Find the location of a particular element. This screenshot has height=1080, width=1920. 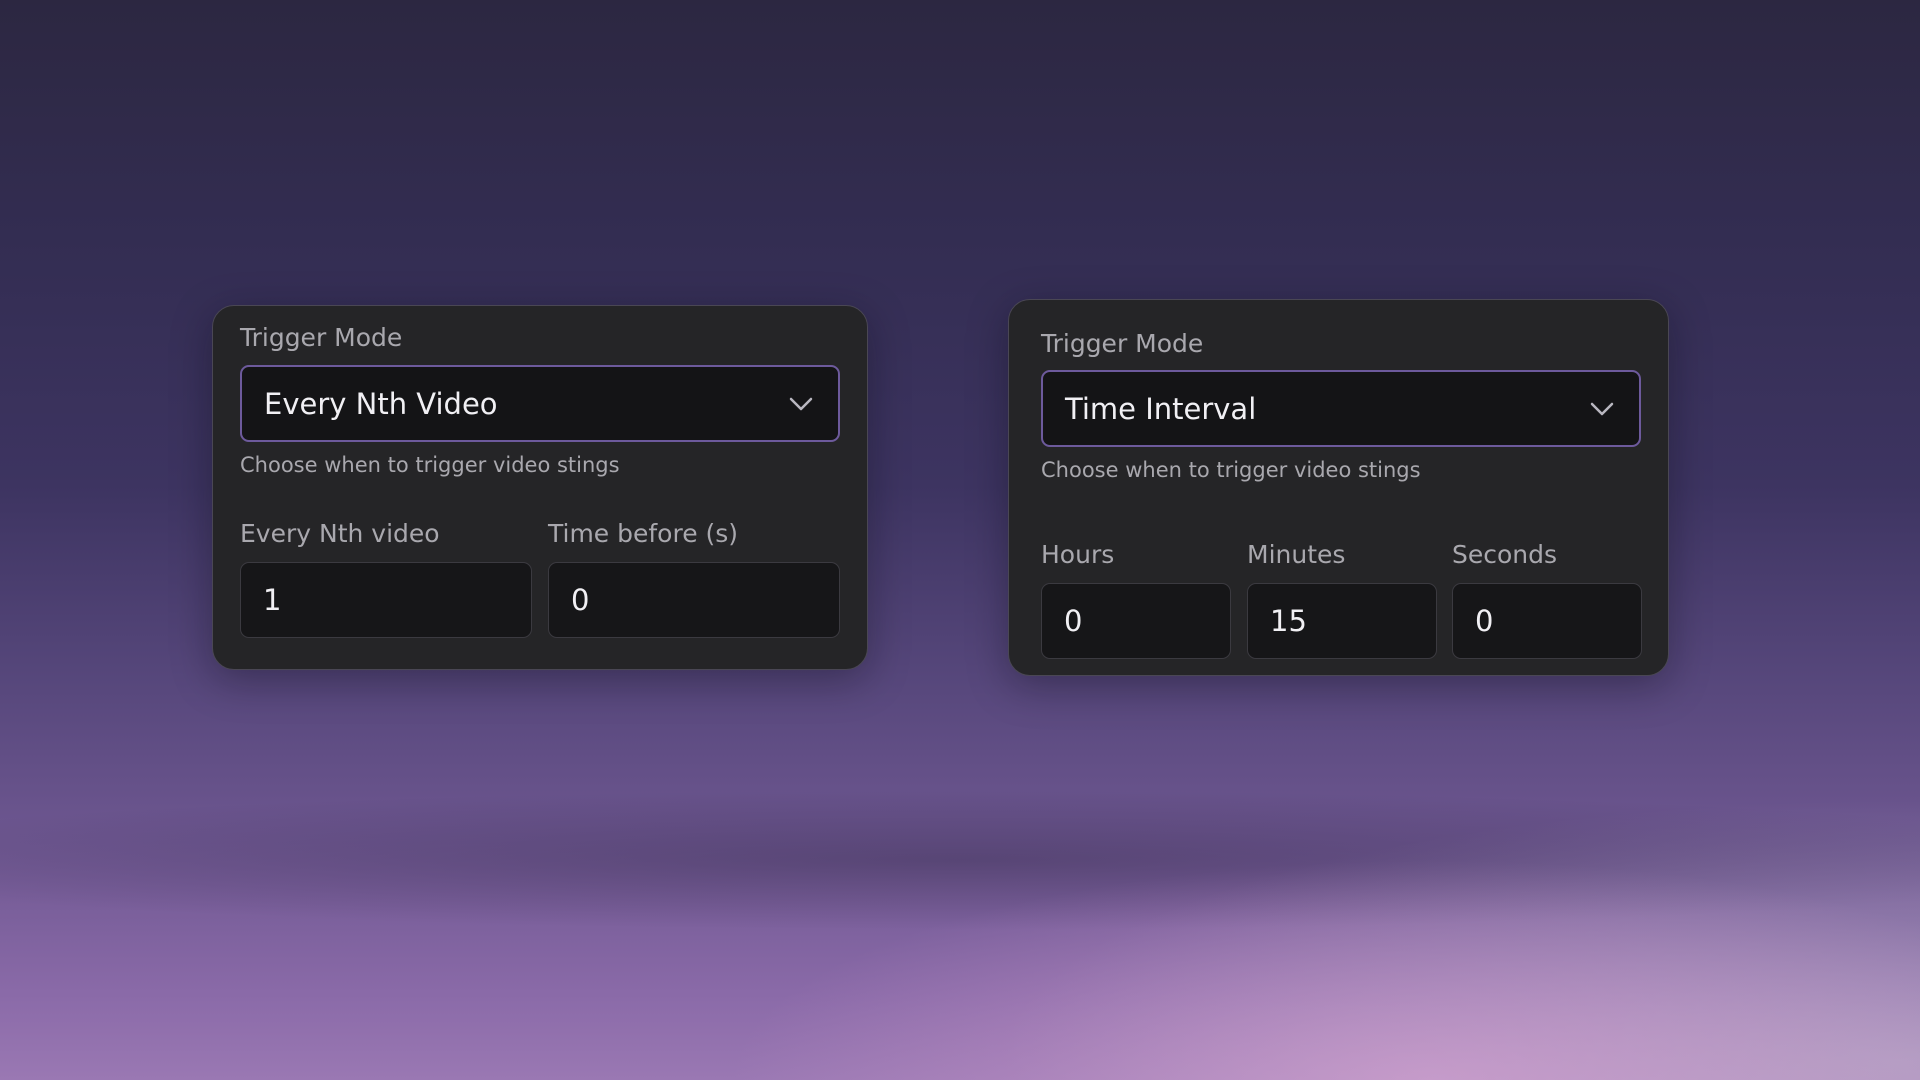

trigger-mode-select: Every Nth Video is located at coordinates (540, 403).